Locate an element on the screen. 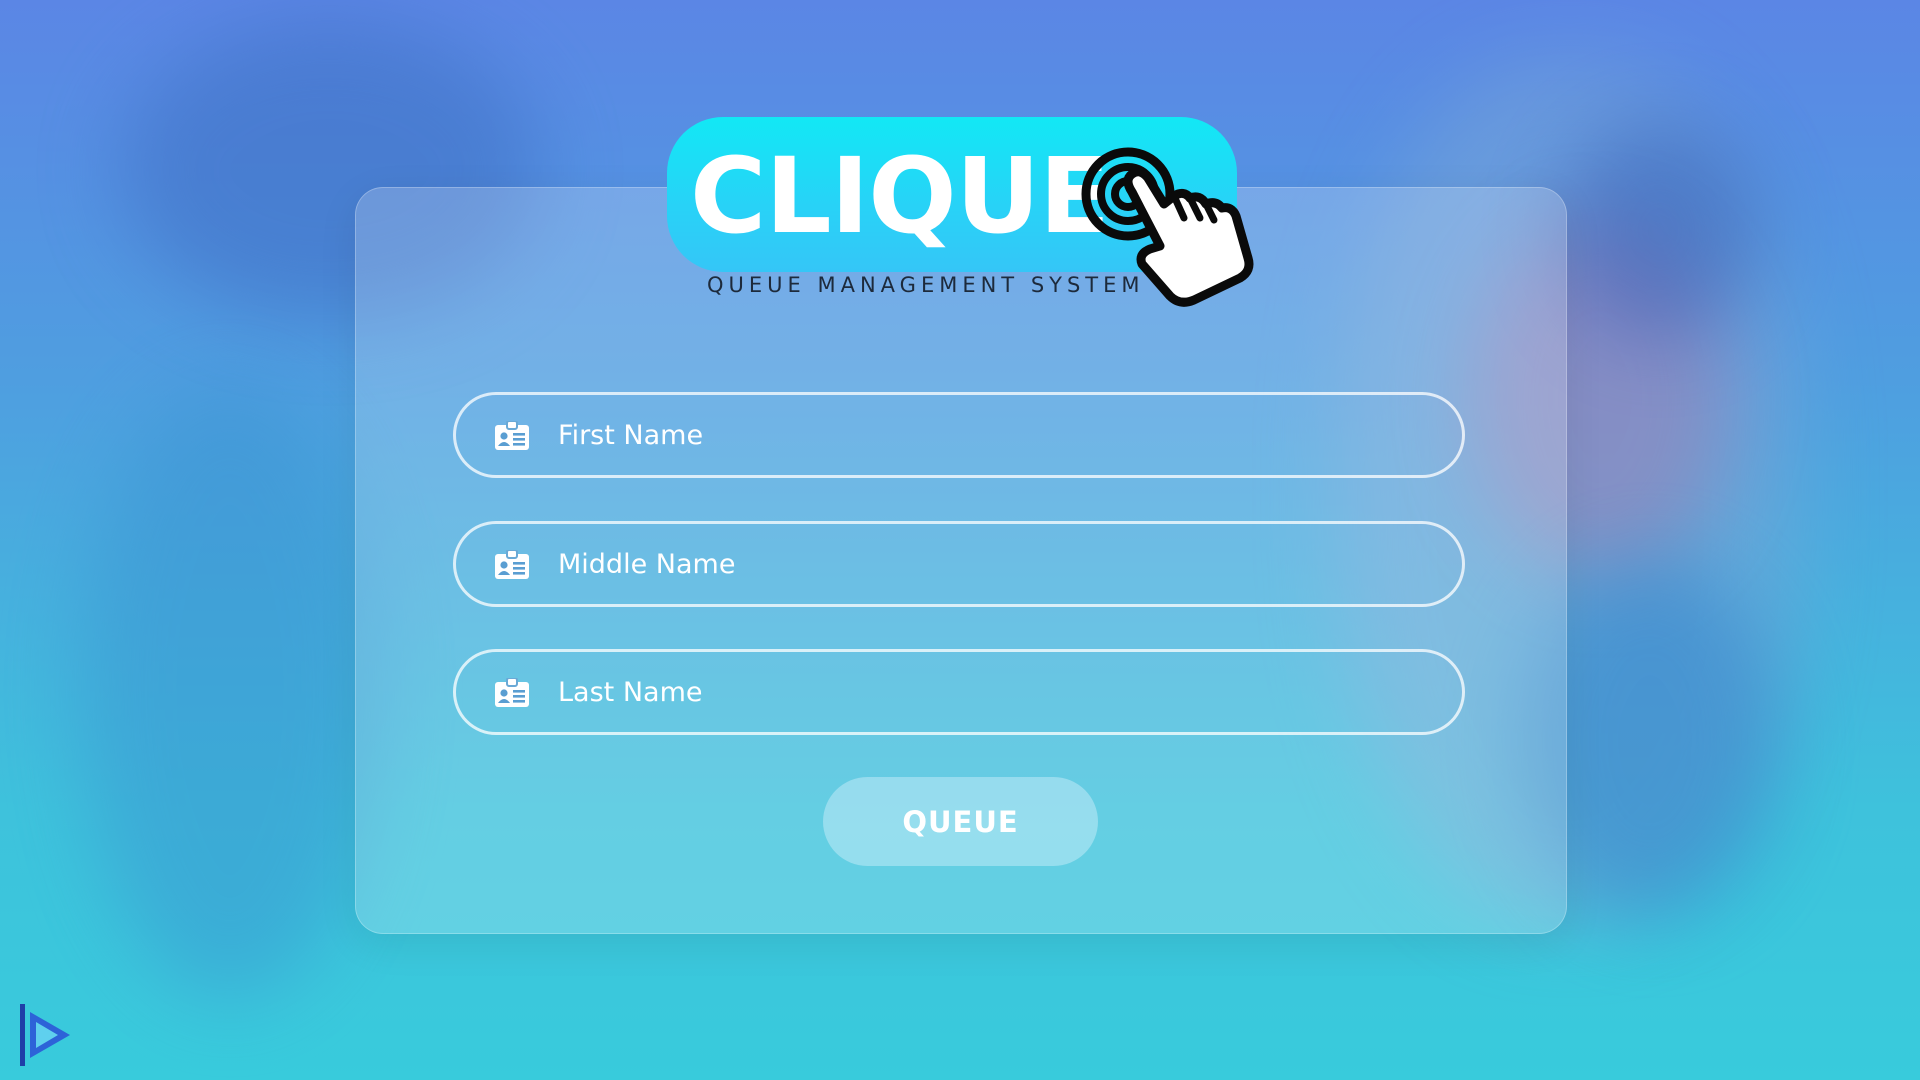 This screenshot has width=1920, height=1080. logo-text: CLIQUE is located at coordinates (900, 196).